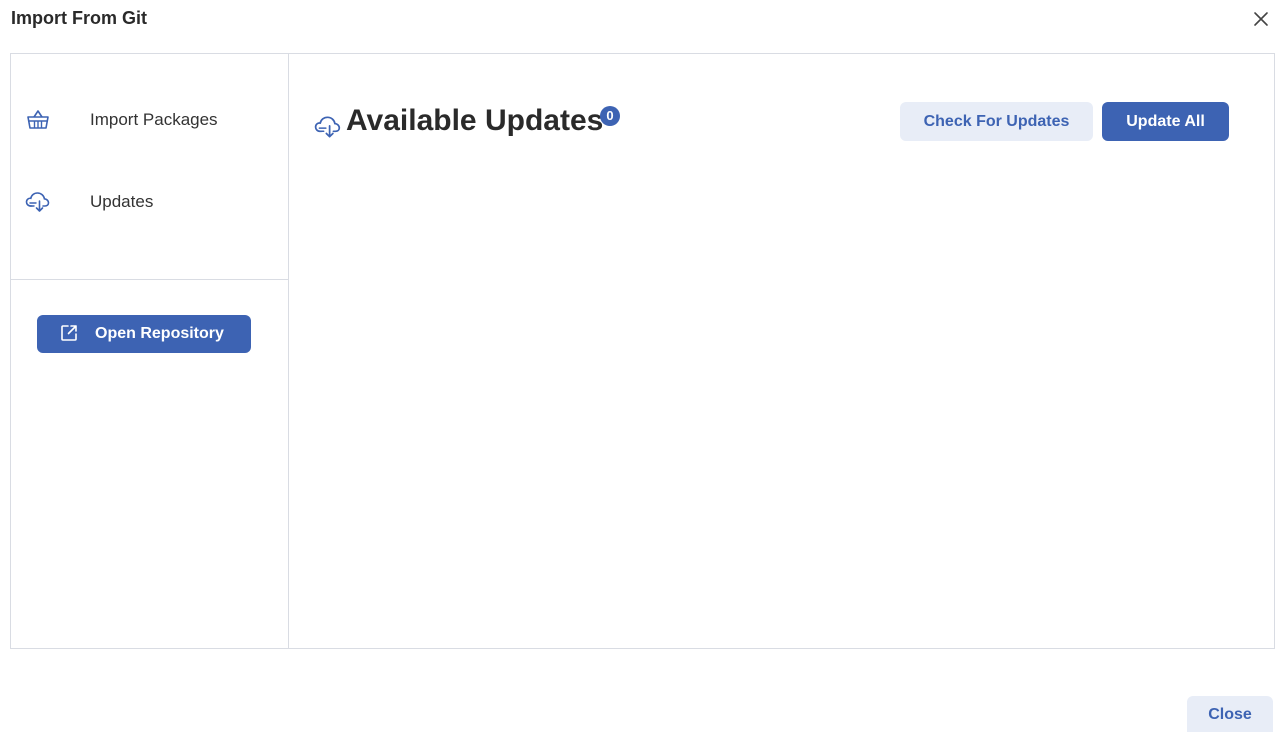 This screenshot has width=1278, height=732. I want to click on sidebar-item-label: Updates, so click(122, 201).